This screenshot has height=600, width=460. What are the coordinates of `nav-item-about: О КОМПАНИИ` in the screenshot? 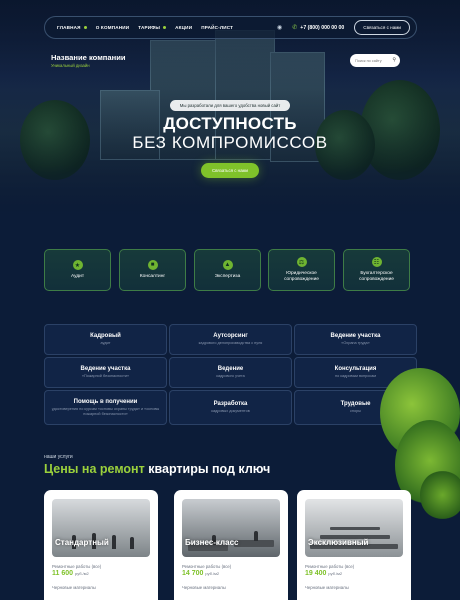 It's located at (113, 27).